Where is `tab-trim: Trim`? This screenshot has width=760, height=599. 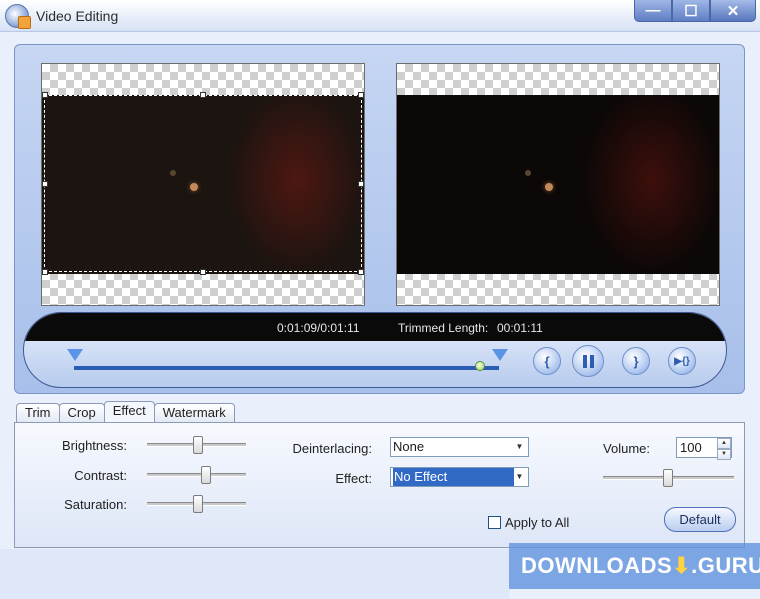 tab-trim: Trim is located at coordinates (38, 412).